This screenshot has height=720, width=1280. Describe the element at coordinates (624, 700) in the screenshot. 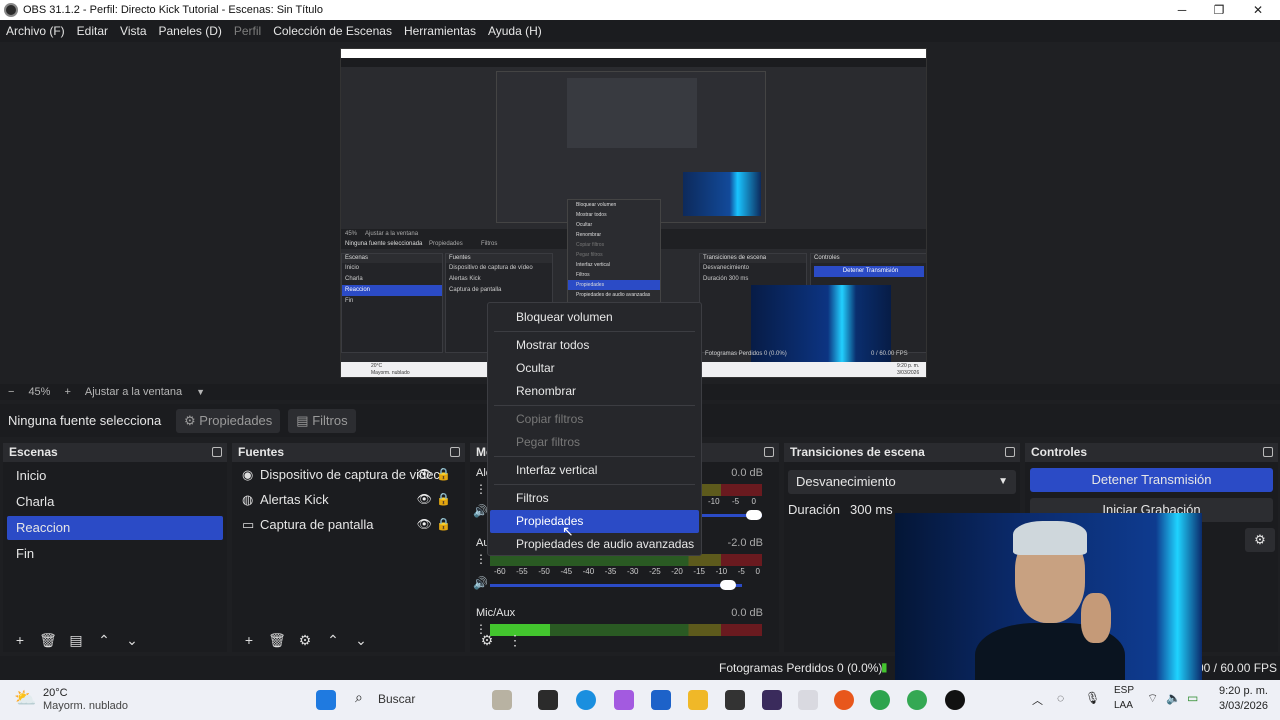

I see `copilot-icon` at that location.